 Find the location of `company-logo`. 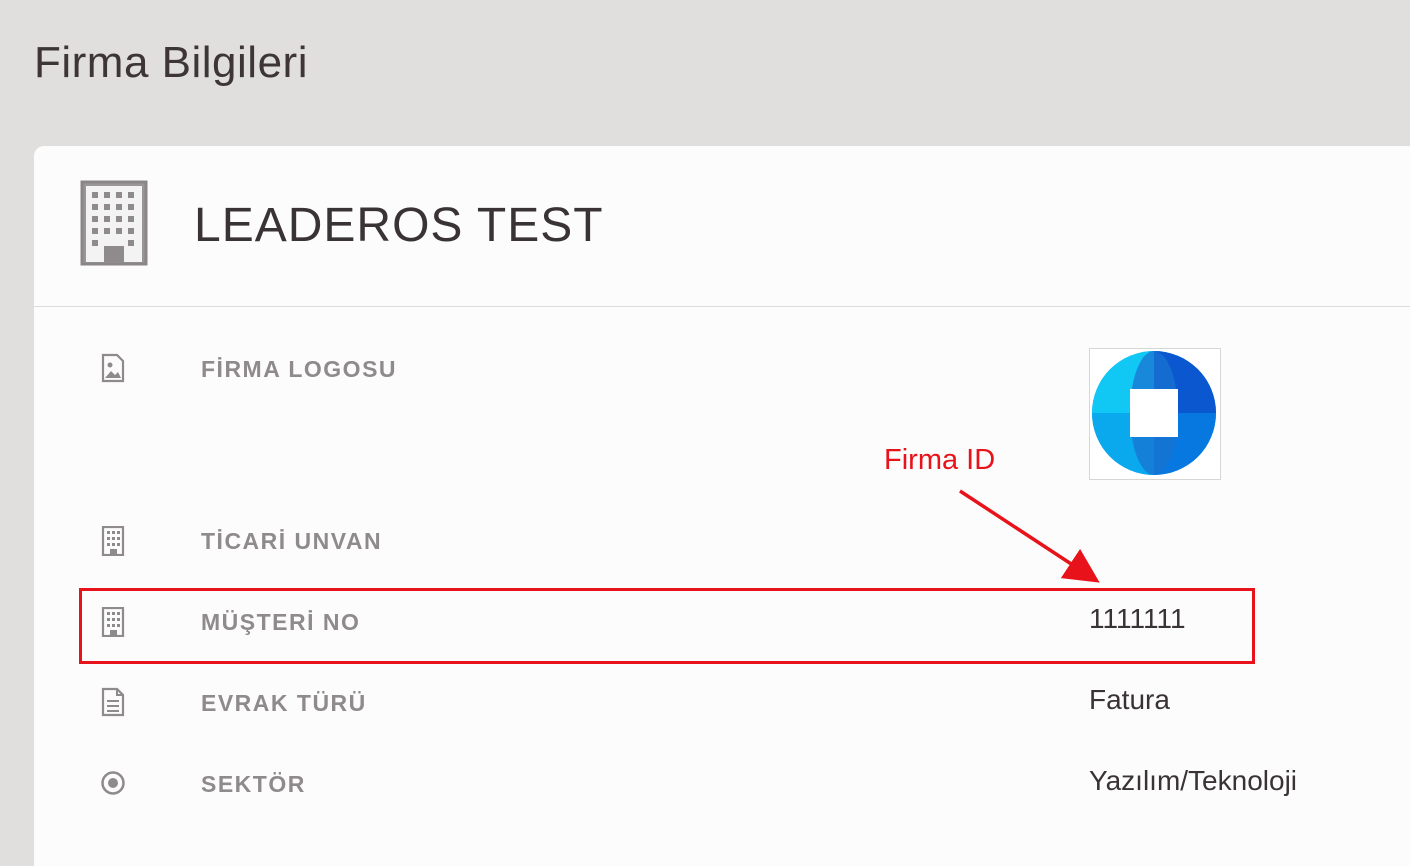

company-logo is located at coordinates (1155, 414).